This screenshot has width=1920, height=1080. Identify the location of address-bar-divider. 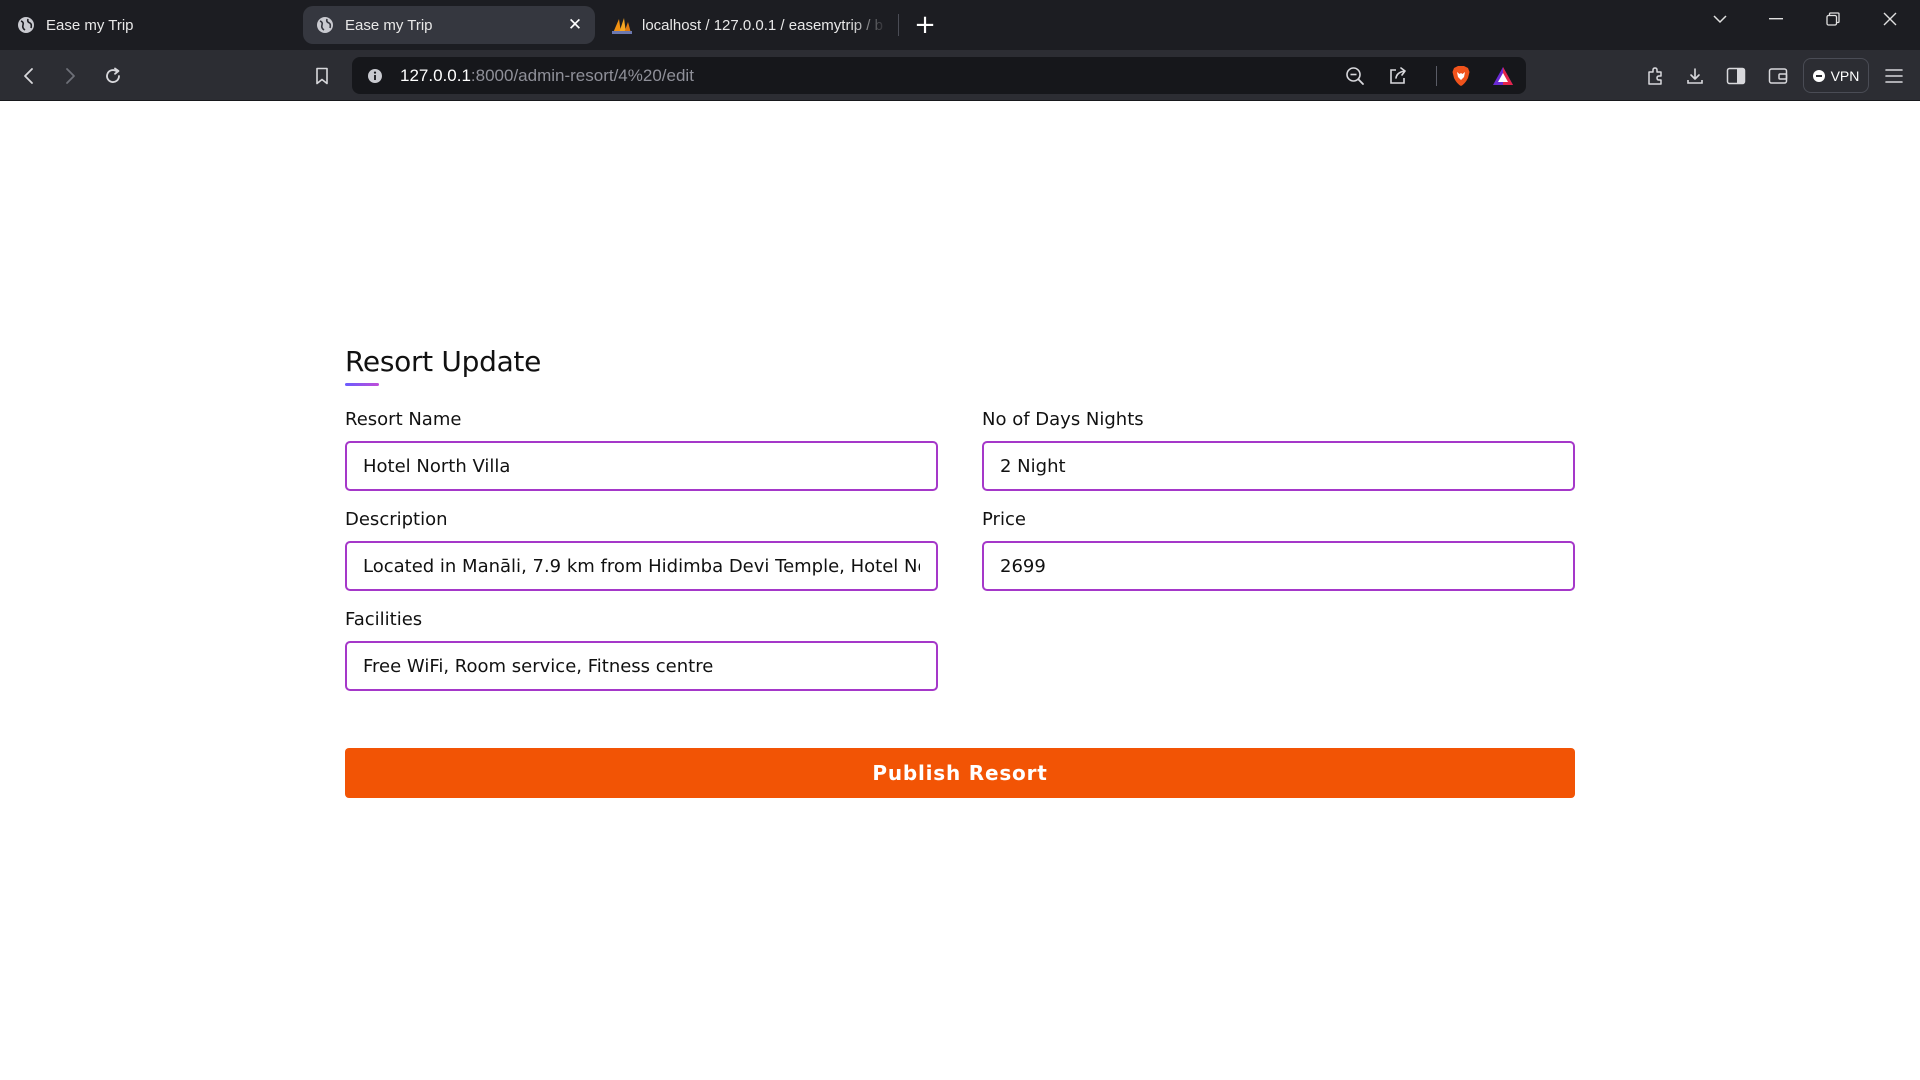
(1436, 76).